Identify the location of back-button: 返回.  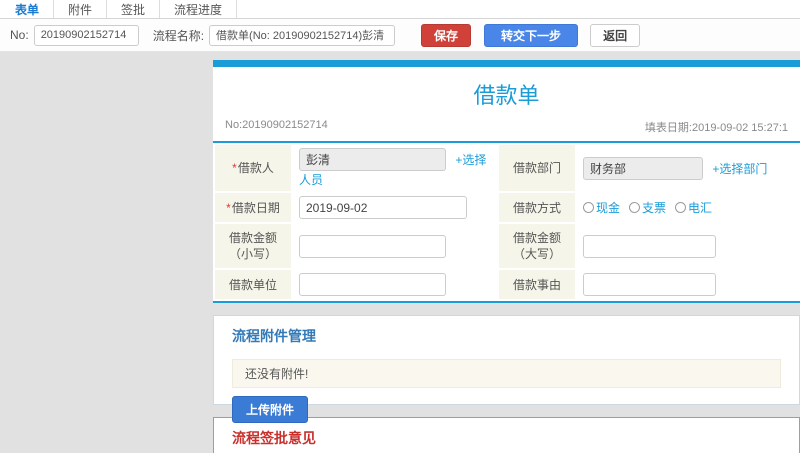
(615, 35).